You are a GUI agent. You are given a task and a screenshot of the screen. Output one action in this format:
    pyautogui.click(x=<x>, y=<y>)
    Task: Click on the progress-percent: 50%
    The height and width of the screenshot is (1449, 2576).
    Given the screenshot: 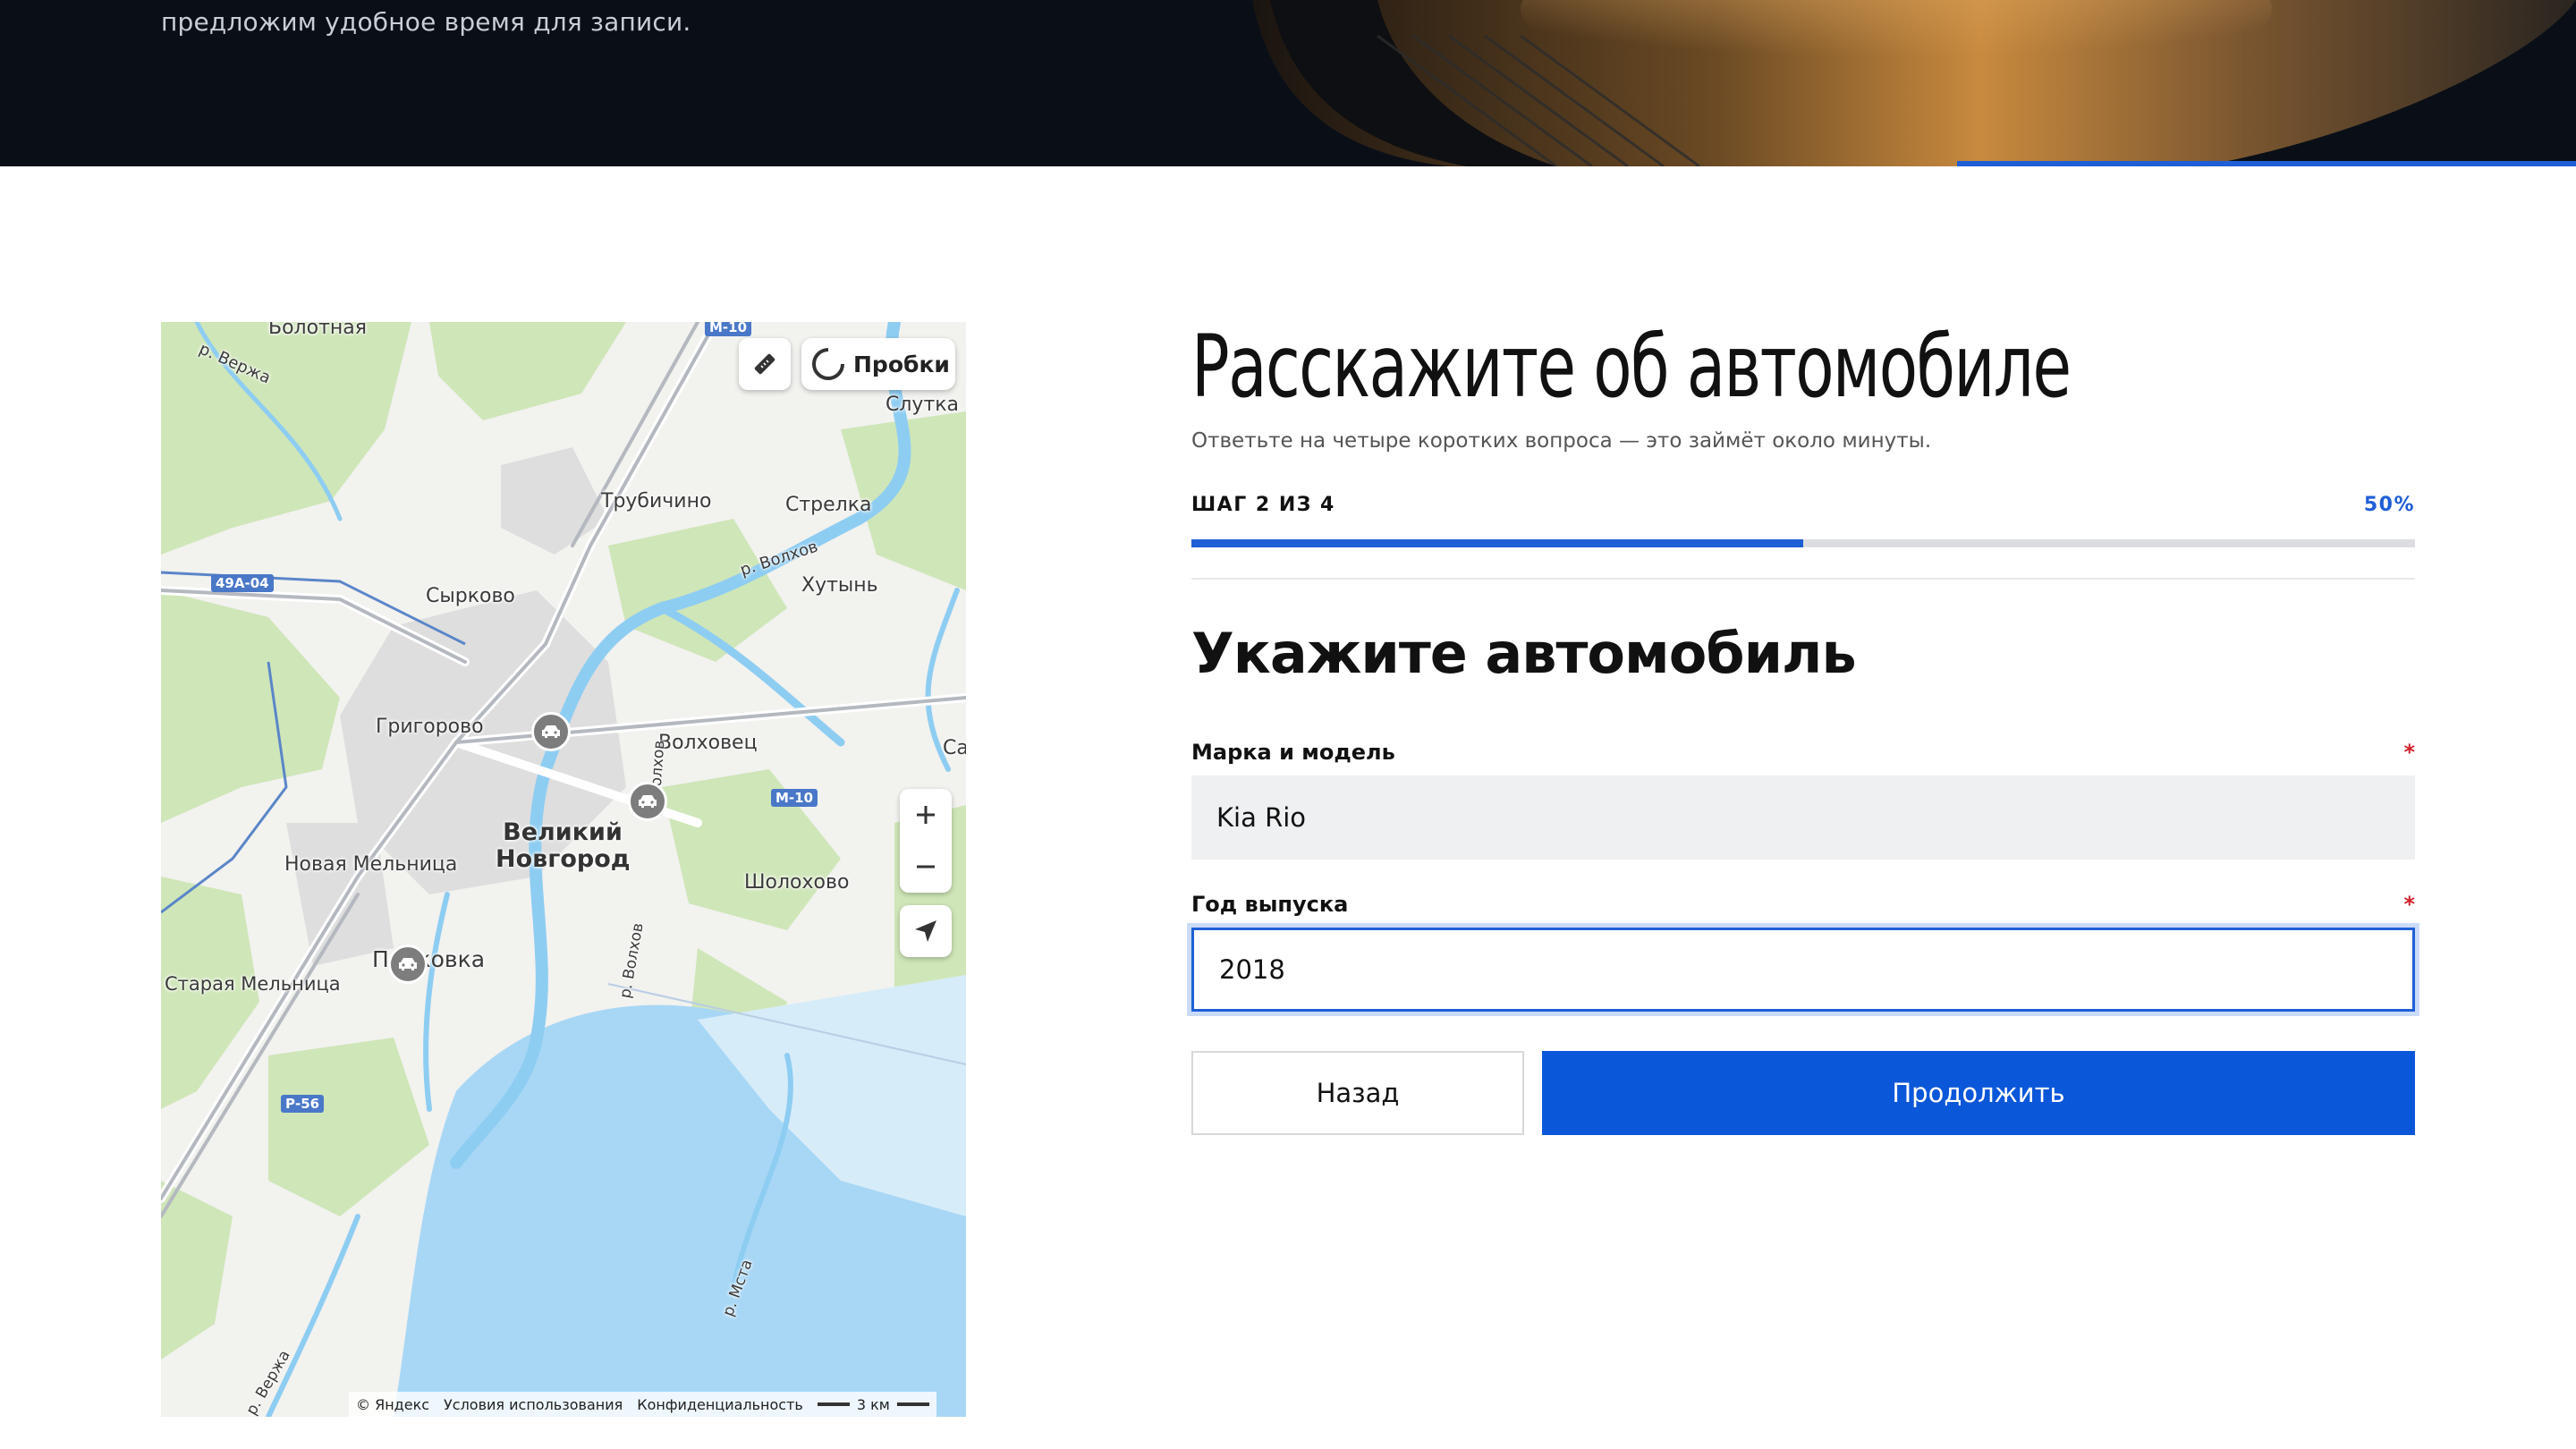 What is the action you would take?
    pyautogui.click(x=2389, y=505)
    